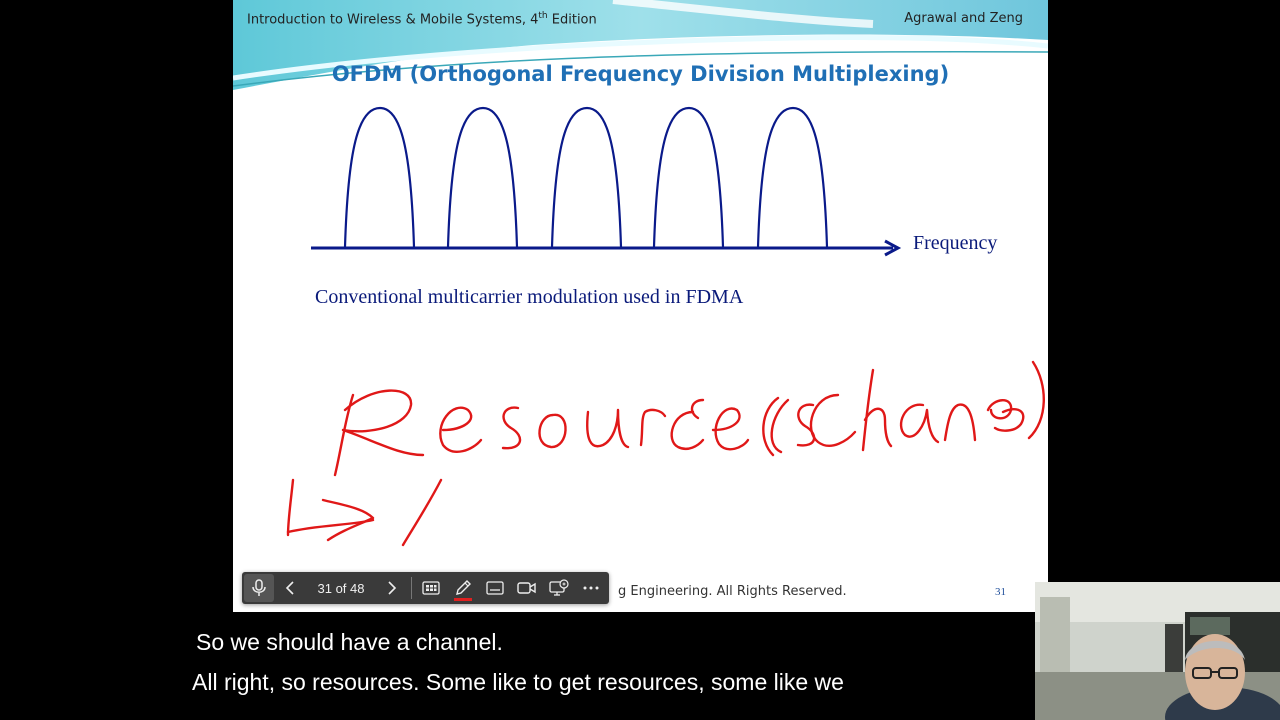 The image size is (1280, 720). I want to click on slide-page-number: 31, so click(1000, 592).